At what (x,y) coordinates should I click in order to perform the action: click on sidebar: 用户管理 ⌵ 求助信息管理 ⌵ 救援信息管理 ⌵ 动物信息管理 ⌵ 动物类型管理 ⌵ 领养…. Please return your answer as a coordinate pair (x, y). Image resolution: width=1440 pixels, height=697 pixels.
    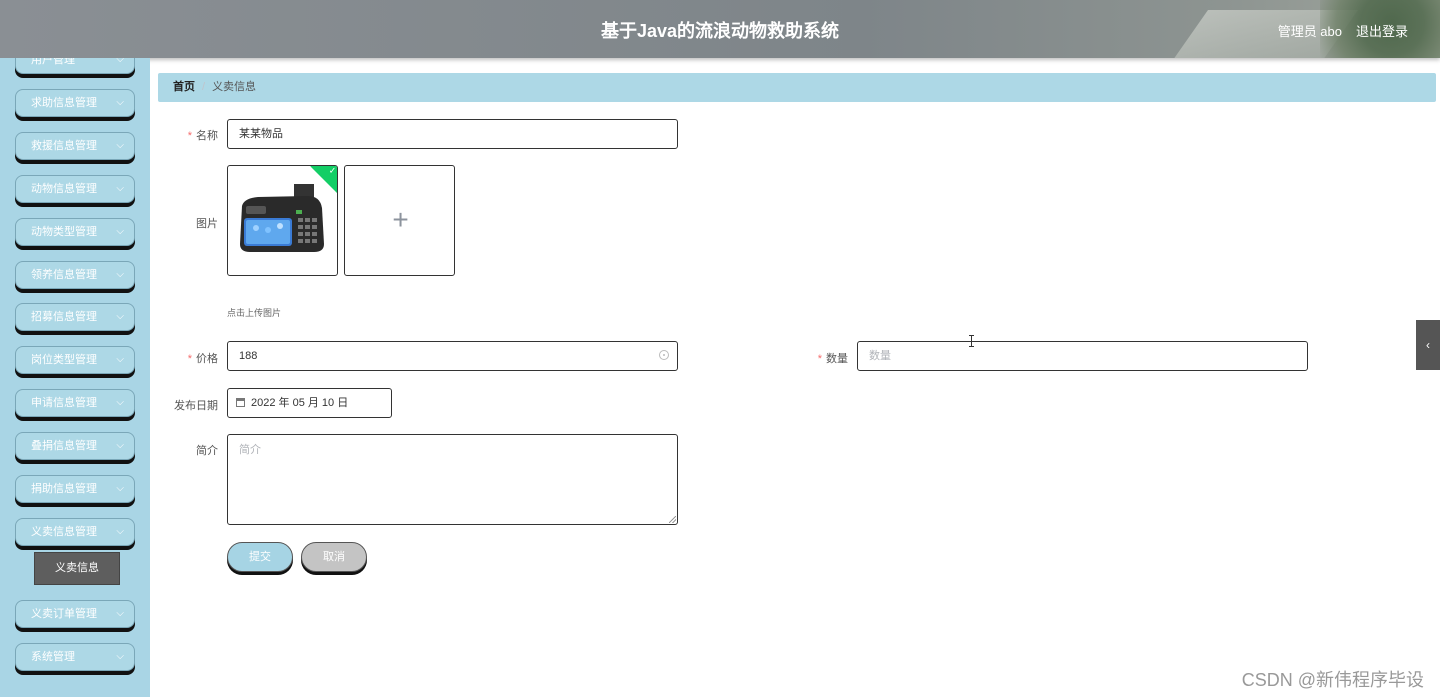
    Looking at the image, I should click on (75, 377).